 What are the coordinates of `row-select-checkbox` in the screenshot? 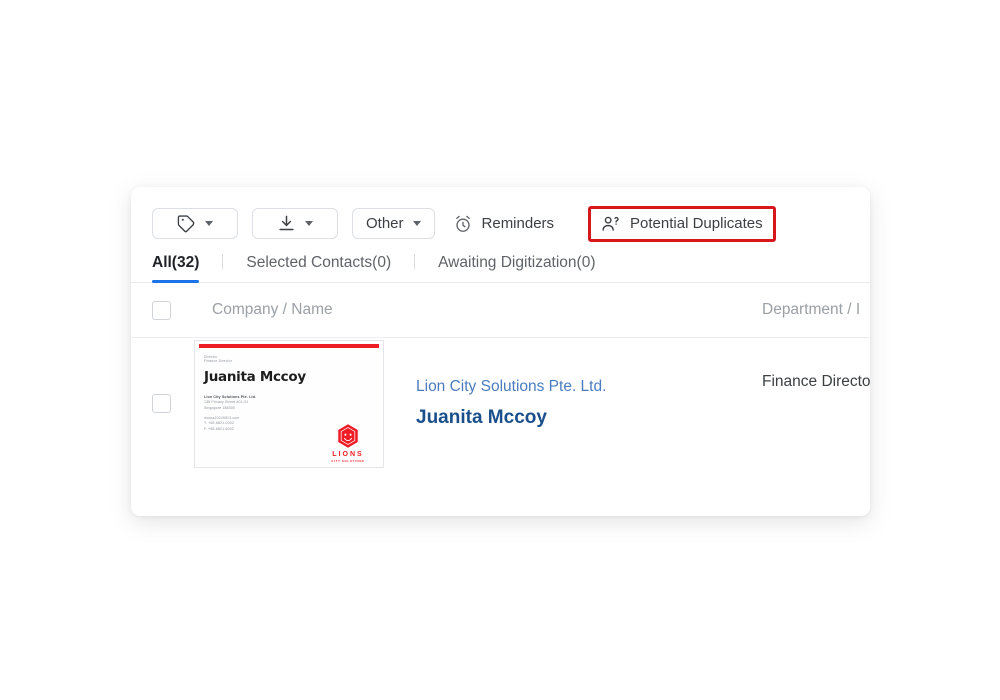 It's located at (161, 403).